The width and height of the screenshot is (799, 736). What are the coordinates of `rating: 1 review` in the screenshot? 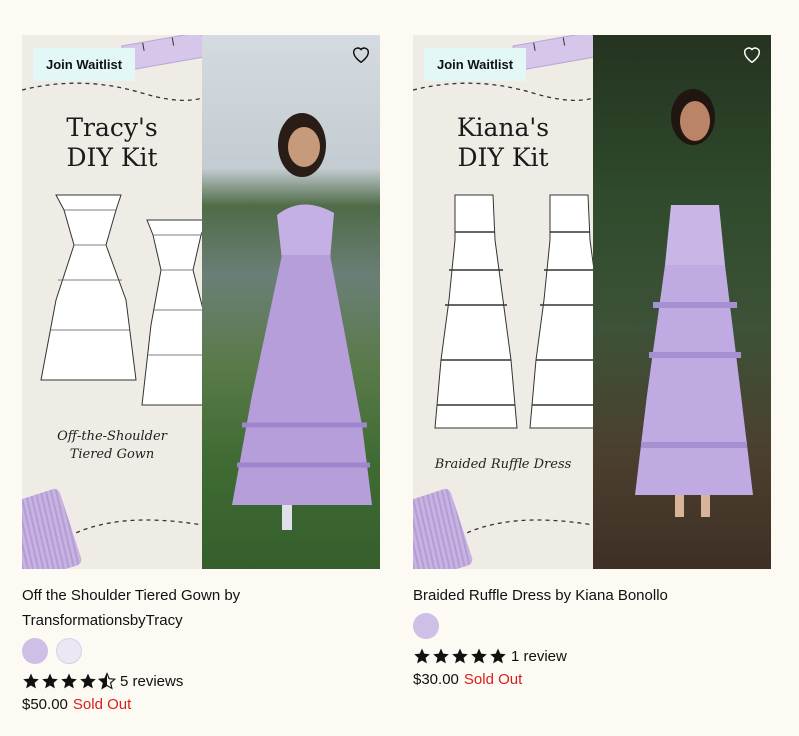 It's located at (592, 656).